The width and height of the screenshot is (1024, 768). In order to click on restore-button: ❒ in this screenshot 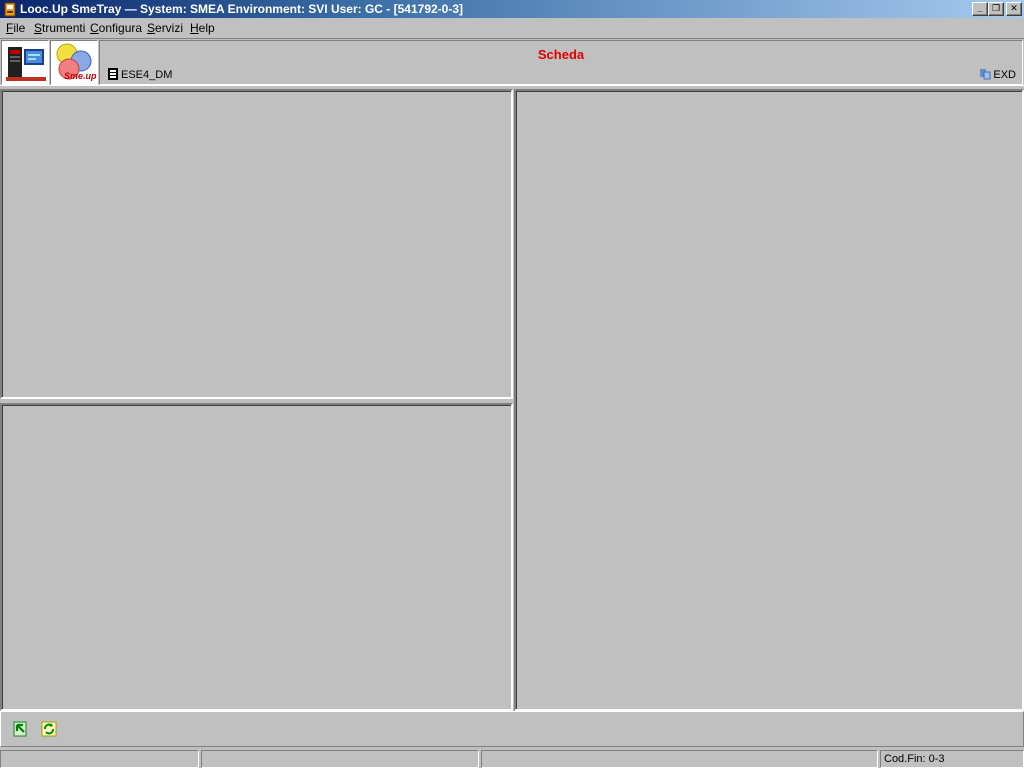, I will do `click(996, 9)`.